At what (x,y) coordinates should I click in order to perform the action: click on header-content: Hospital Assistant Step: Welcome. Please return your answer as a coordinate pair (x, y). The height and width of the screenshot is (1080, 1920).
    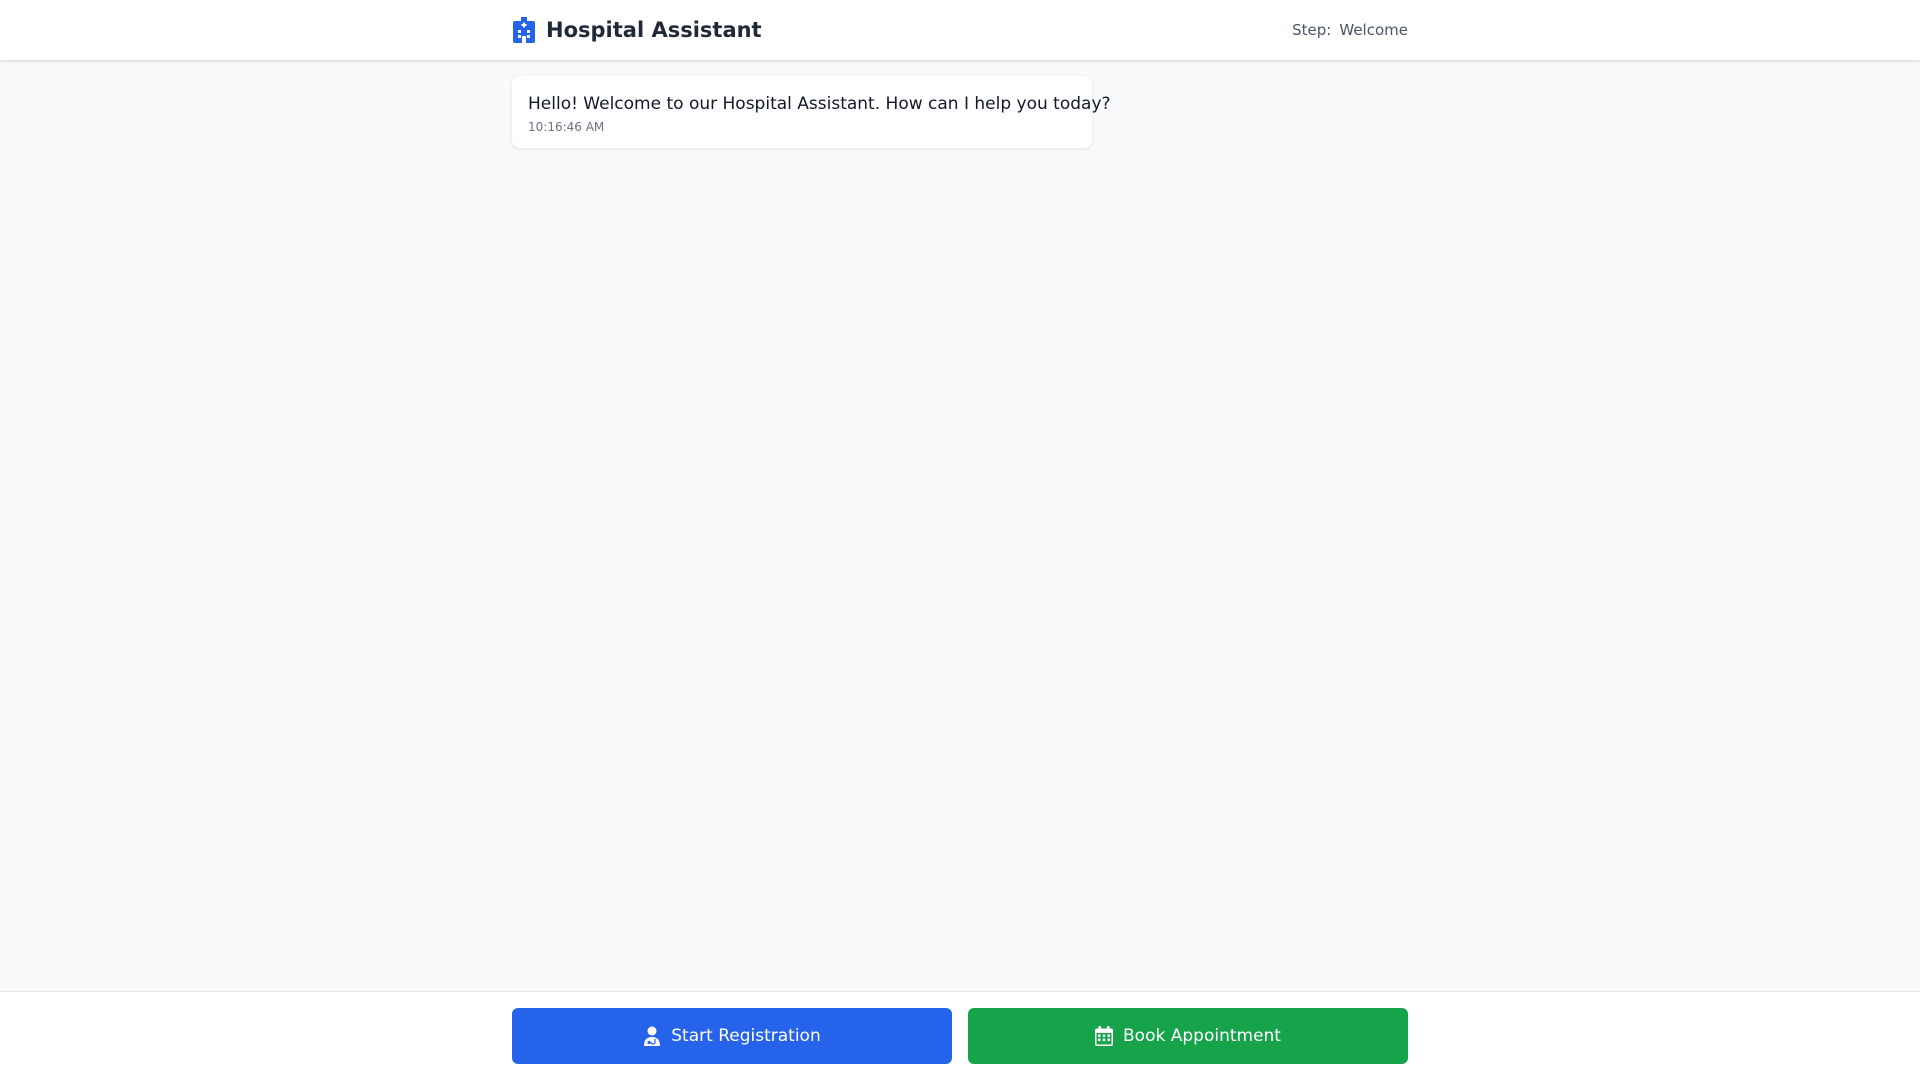
    Looking at the image, I should click on (960, 30).